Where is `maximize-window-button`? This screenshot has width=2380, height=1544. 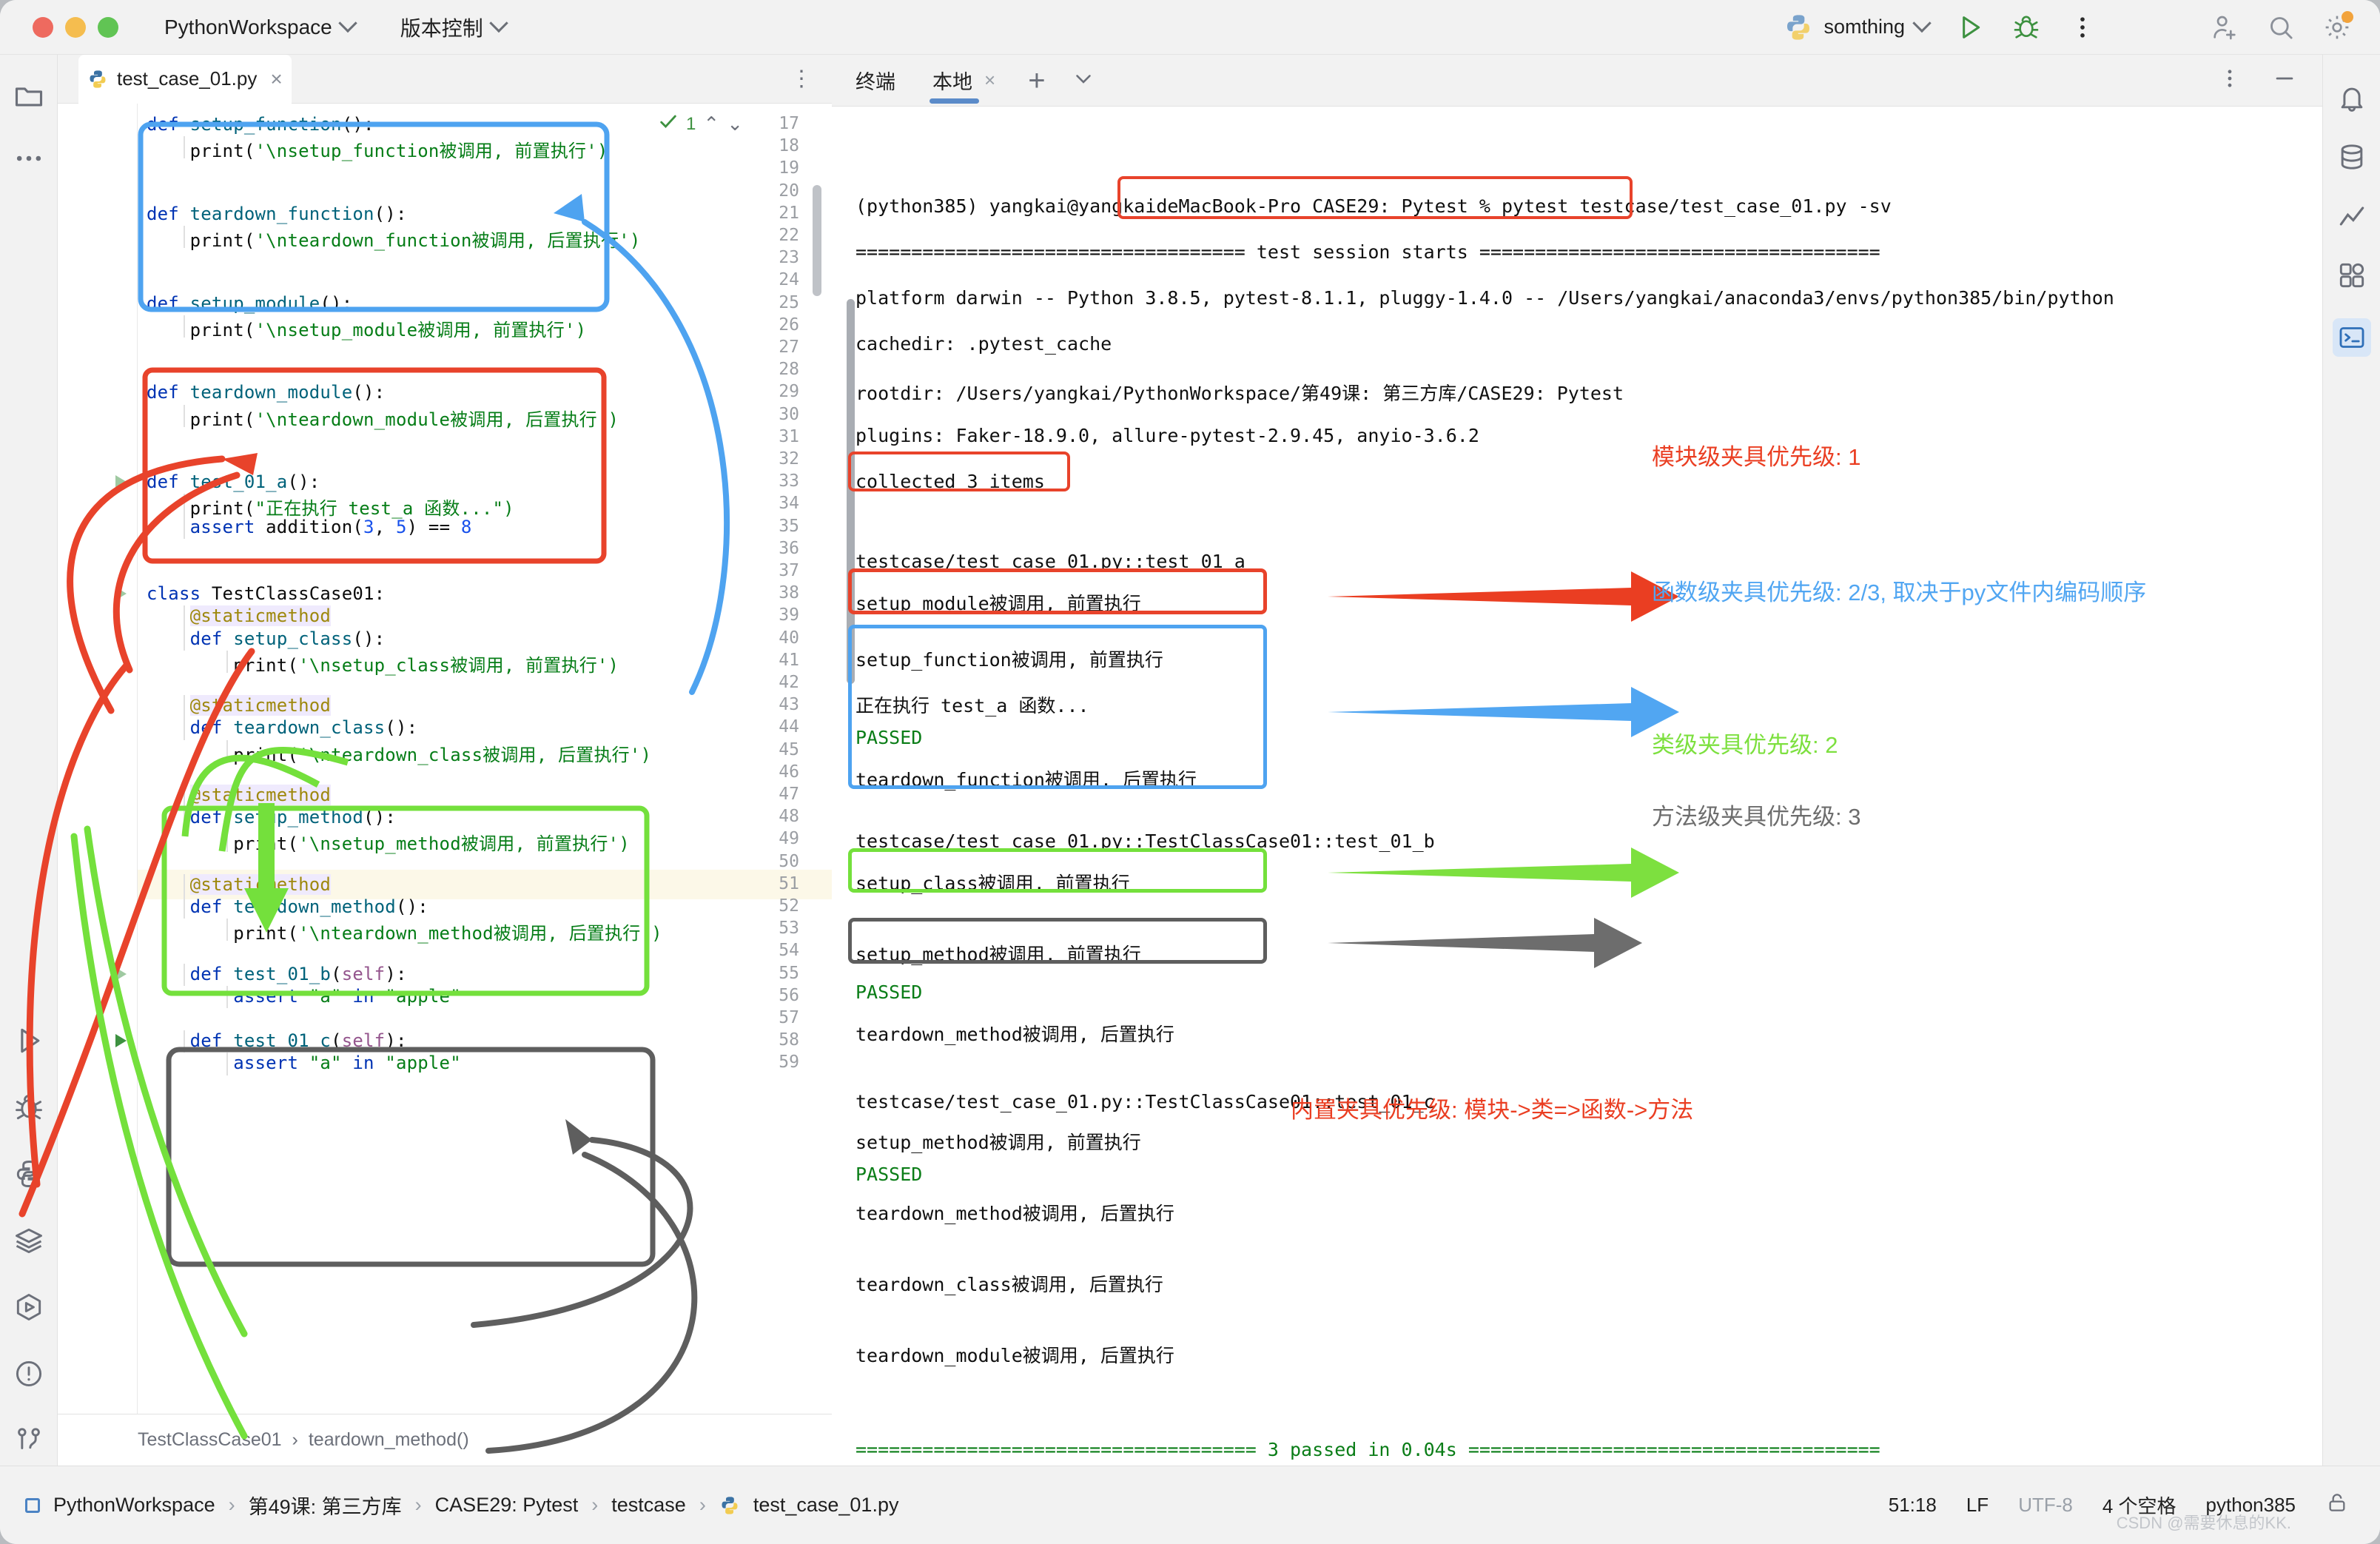 maximize-window-button is located at coordinates (108, 27).